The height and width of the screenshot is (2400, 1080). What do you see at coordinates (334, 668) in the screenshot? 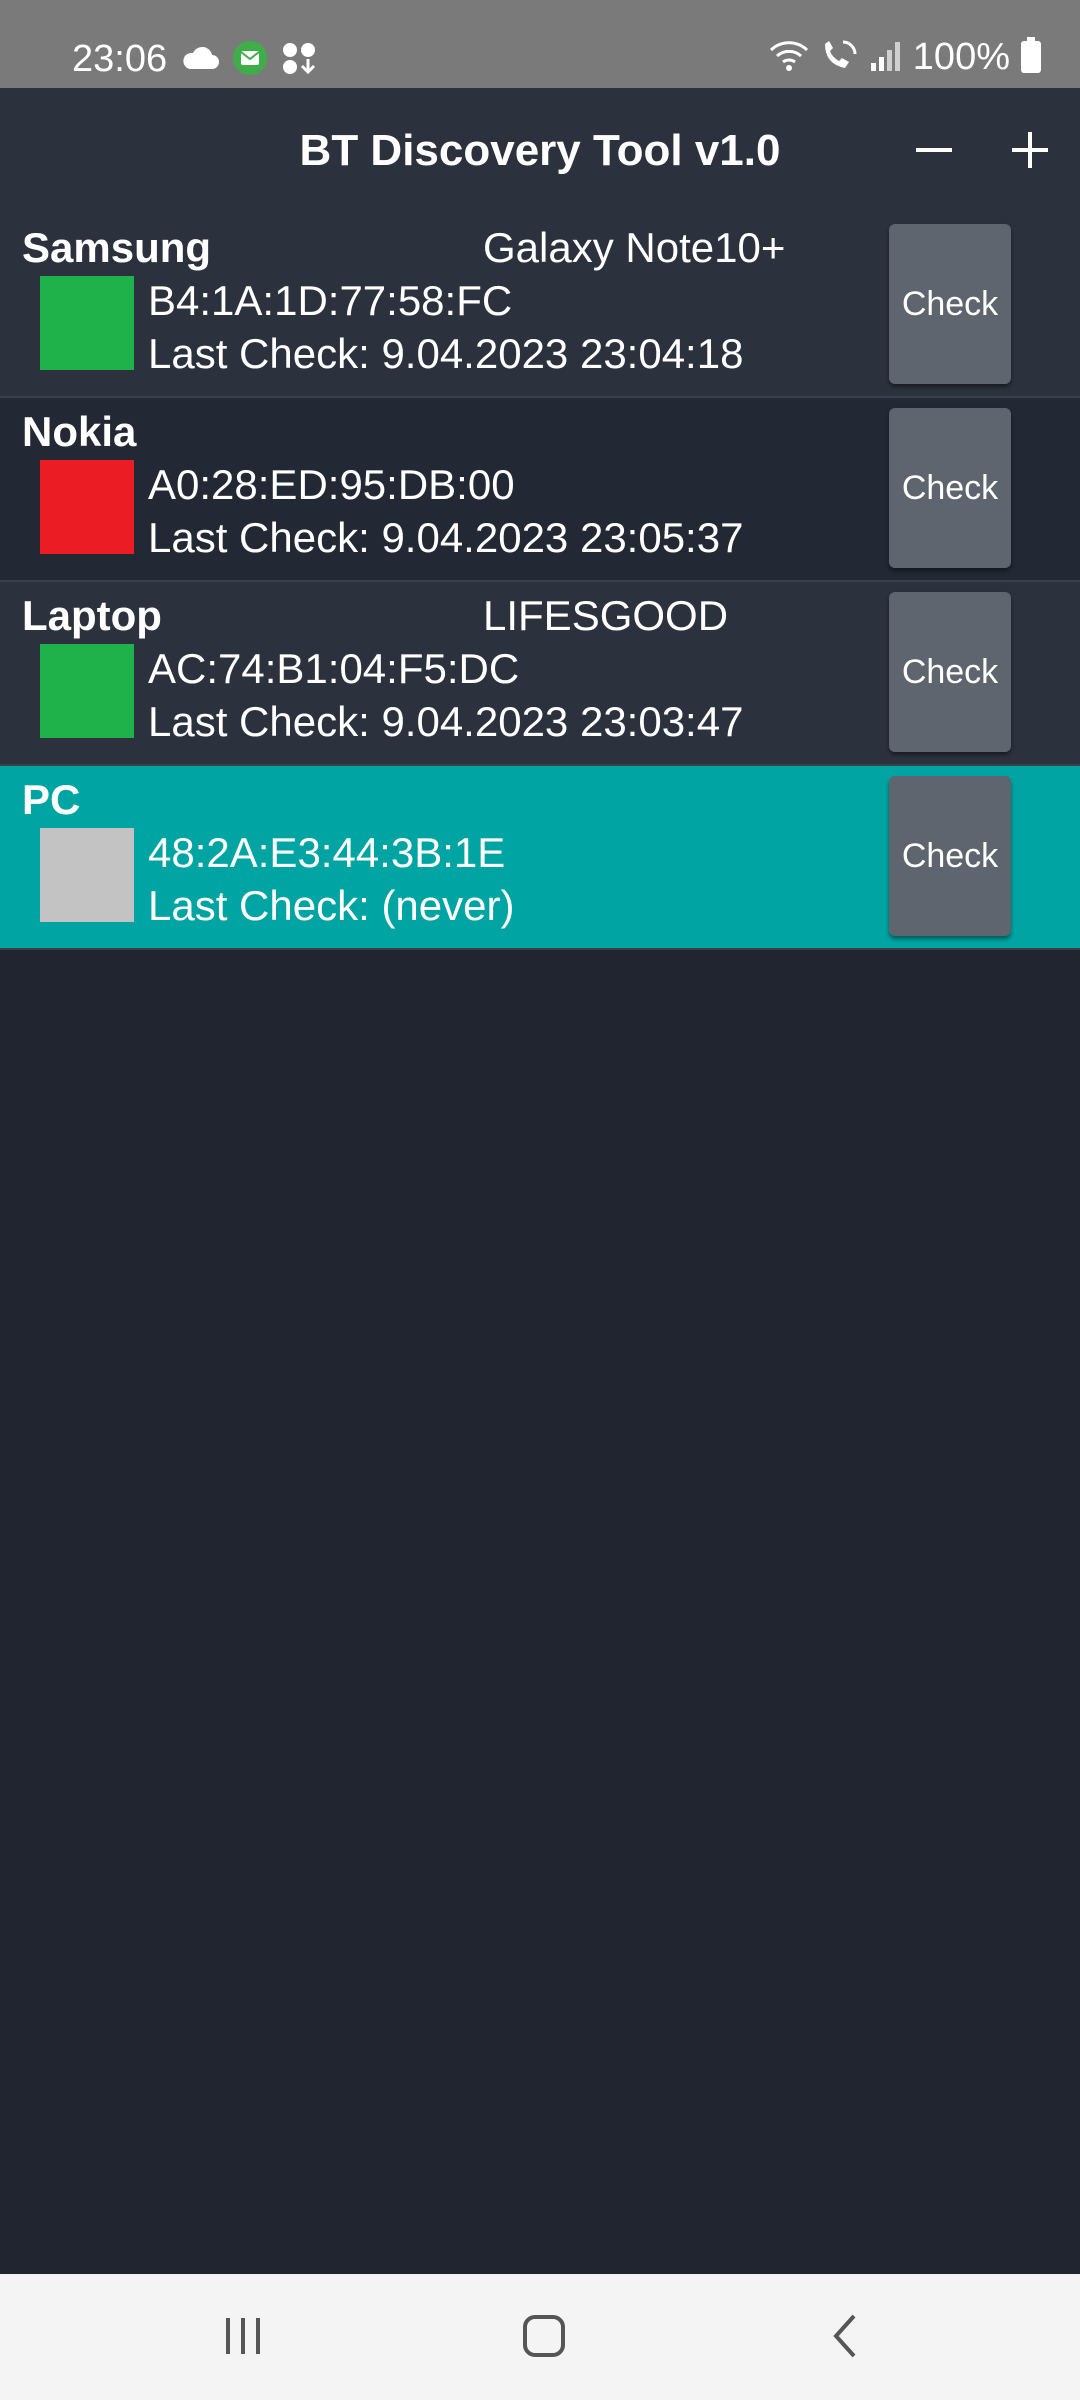
I see `device-mac: AC:74:B1:04:F5:DC` at bounding box center [334, 668].